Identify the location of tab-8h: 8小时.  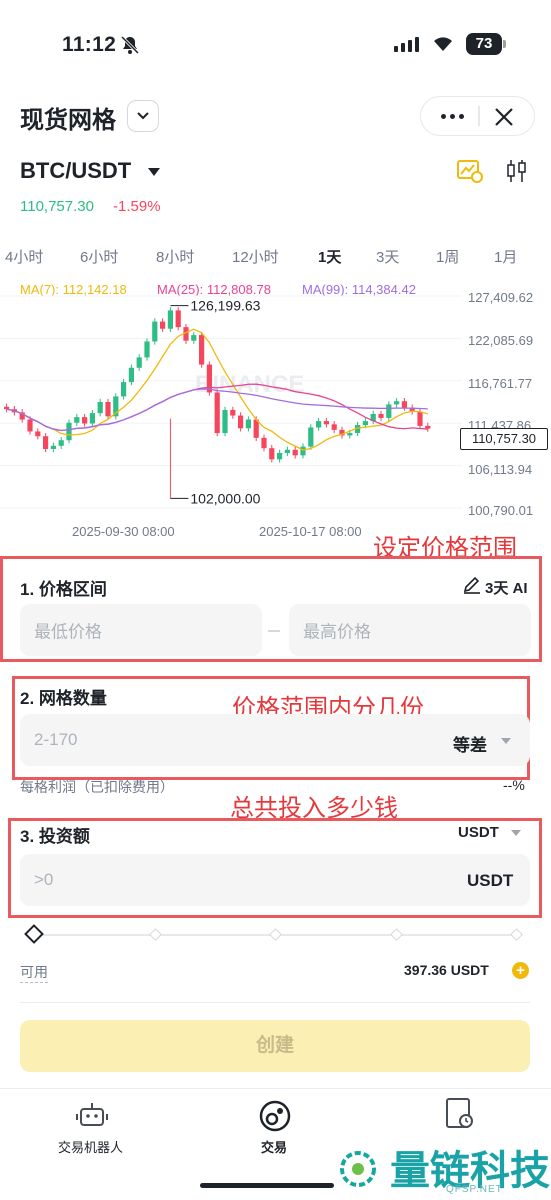
(175, 256).